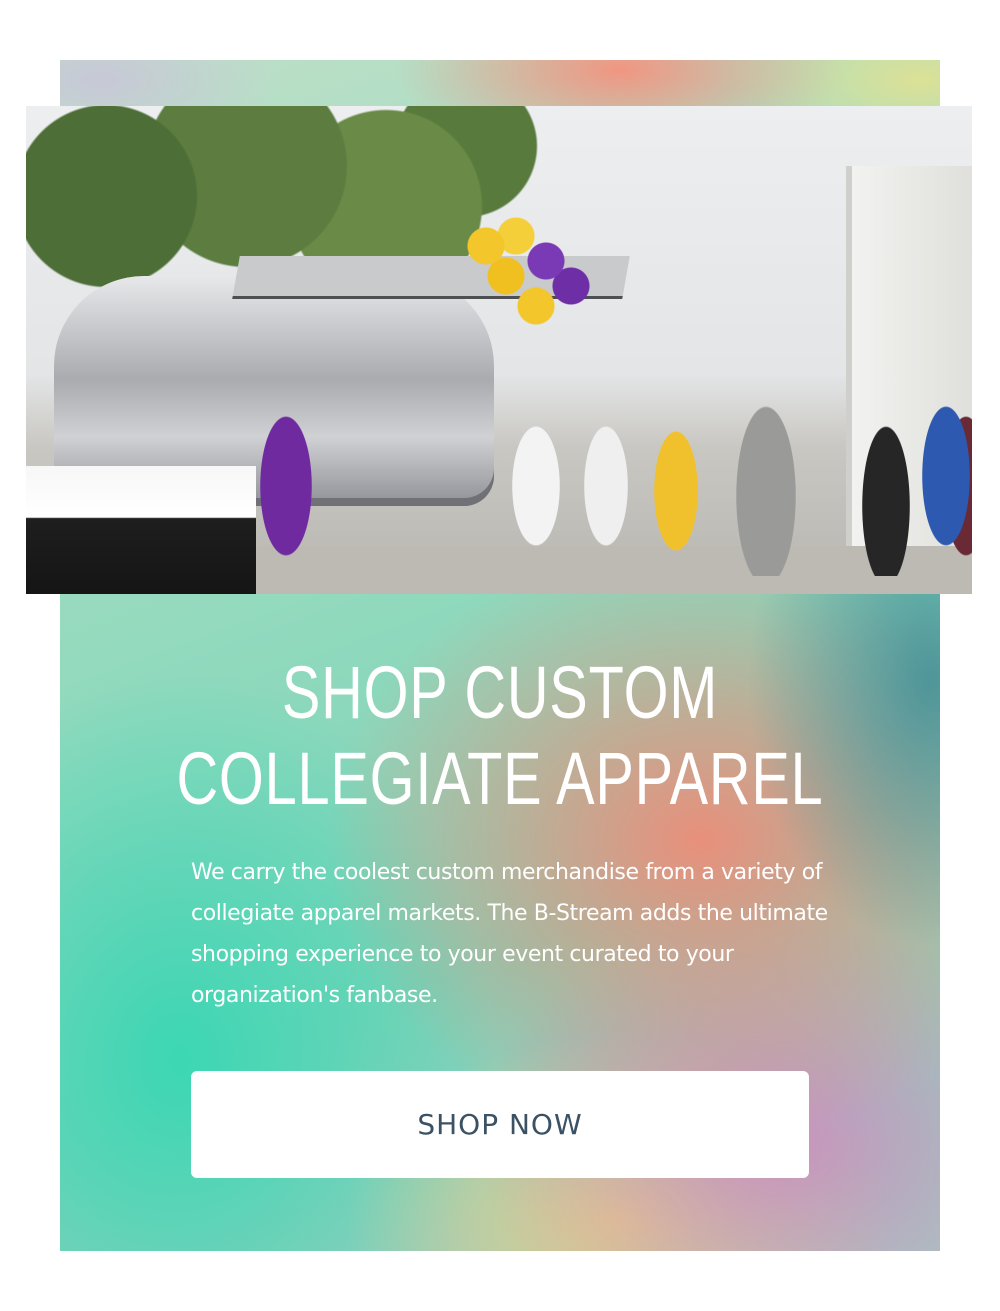  I want to click on headline-line-2: COLLEGIATE APPAREL, so click(500, 778).